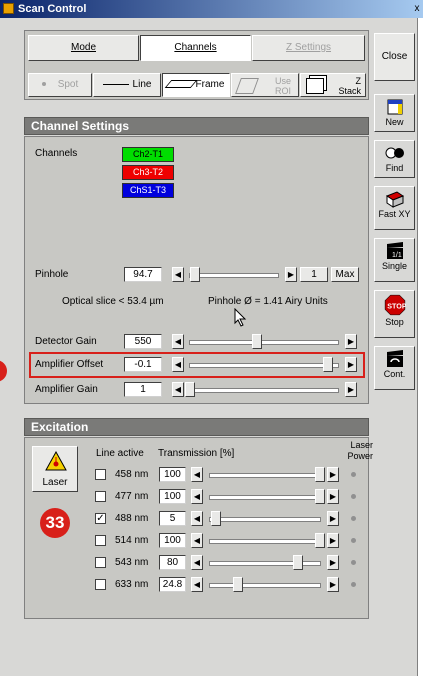 Image resolution: width=423 pixels, height=676 pixels. Describe the element at coordinates (195, 48) in the screenshot. I see `tab-channels: Channels` at that location.